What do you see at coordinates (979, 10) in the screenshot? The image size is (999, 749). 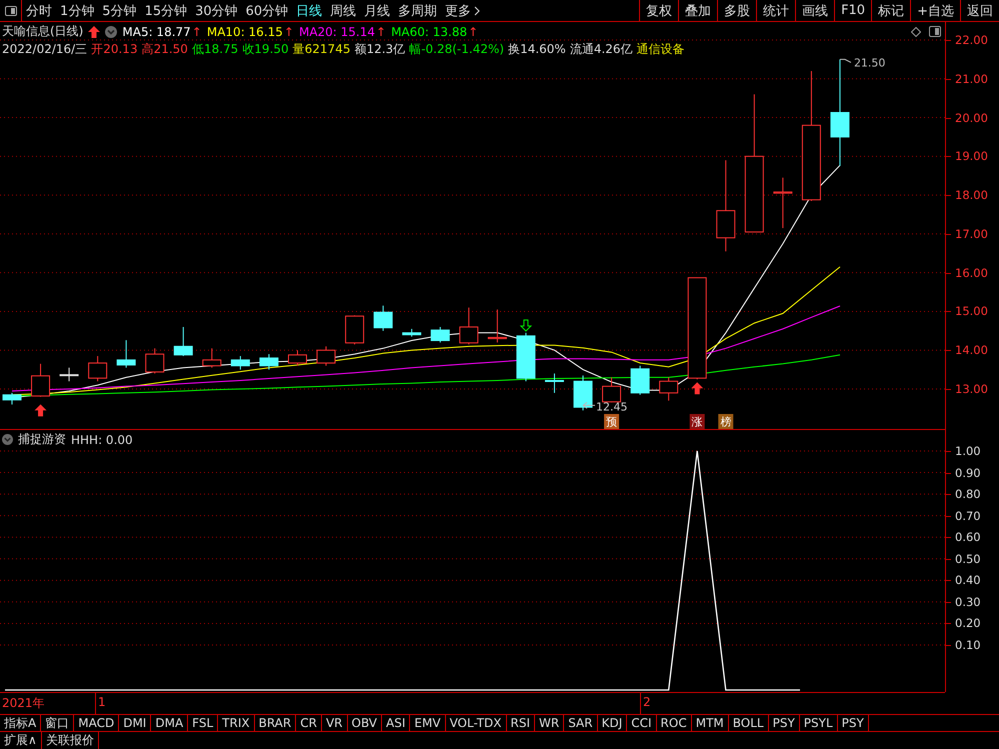 I see `toolbar-button: 返回` at bounding box center [979, 10].